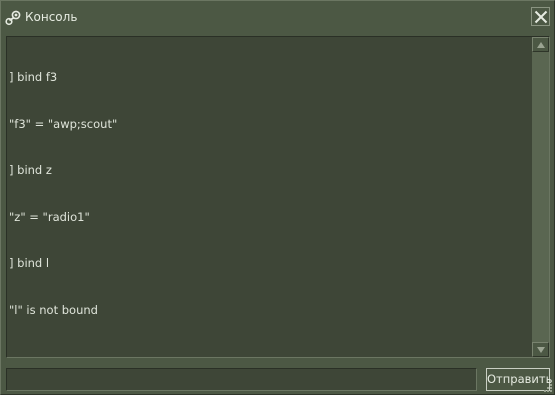 The width and height of the screenshot is (555, 395). What do you see at coordinates (540, 197) in the screenshot?
I see `vertical-scrollbar` at bounding box center [540, 197].